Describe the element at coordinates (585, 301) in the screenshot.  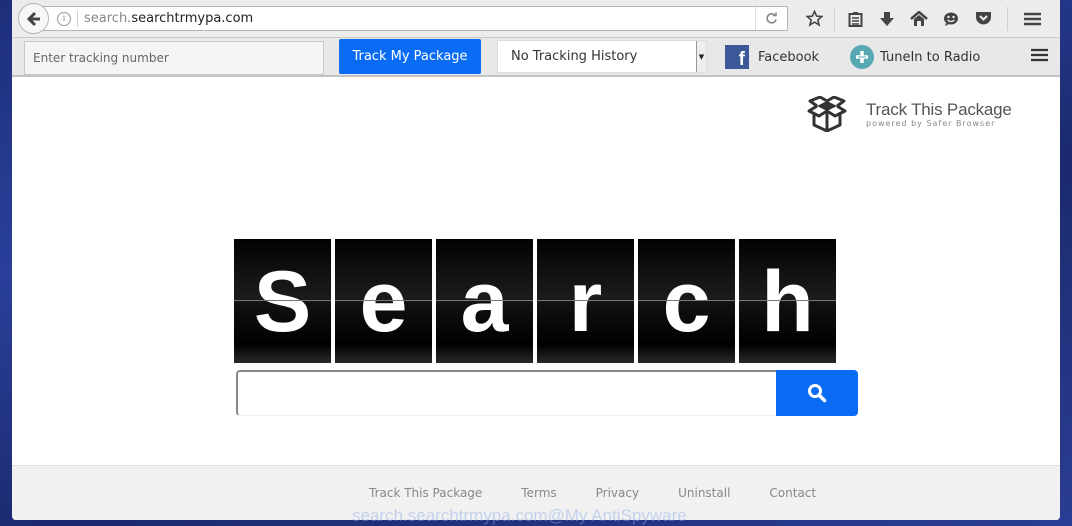
I see `search-logo-tile: r` at that location.